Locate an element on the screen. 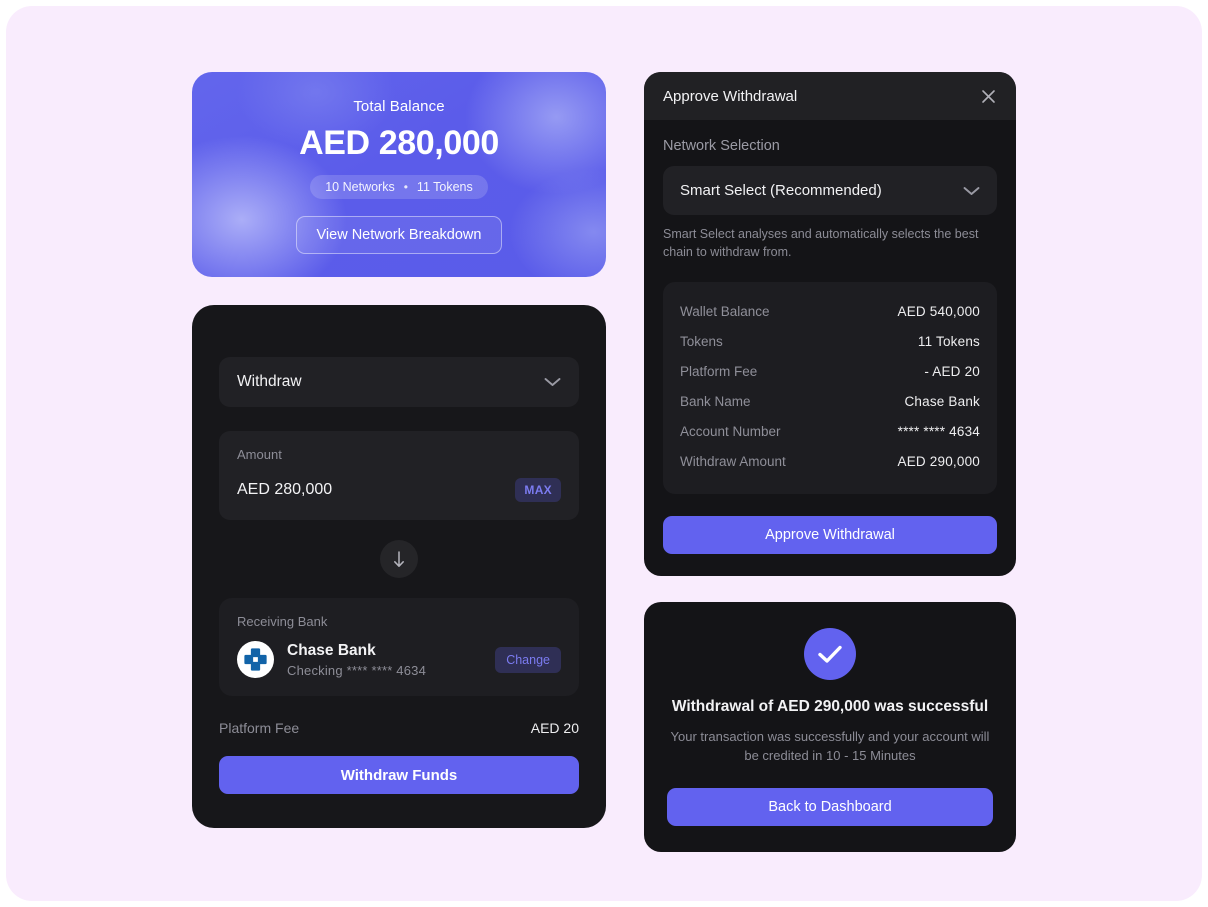  direction-arrow-button is located at coordinates (399, 559).